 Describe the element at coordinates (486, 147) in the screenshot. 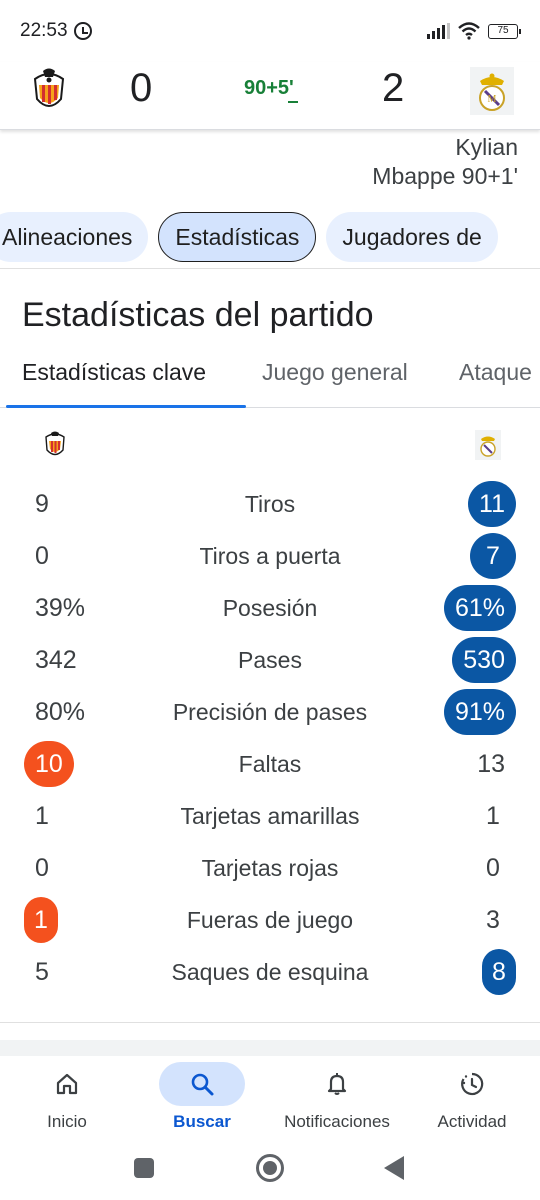

I see `scorer-line-1: Kylian` at that location.